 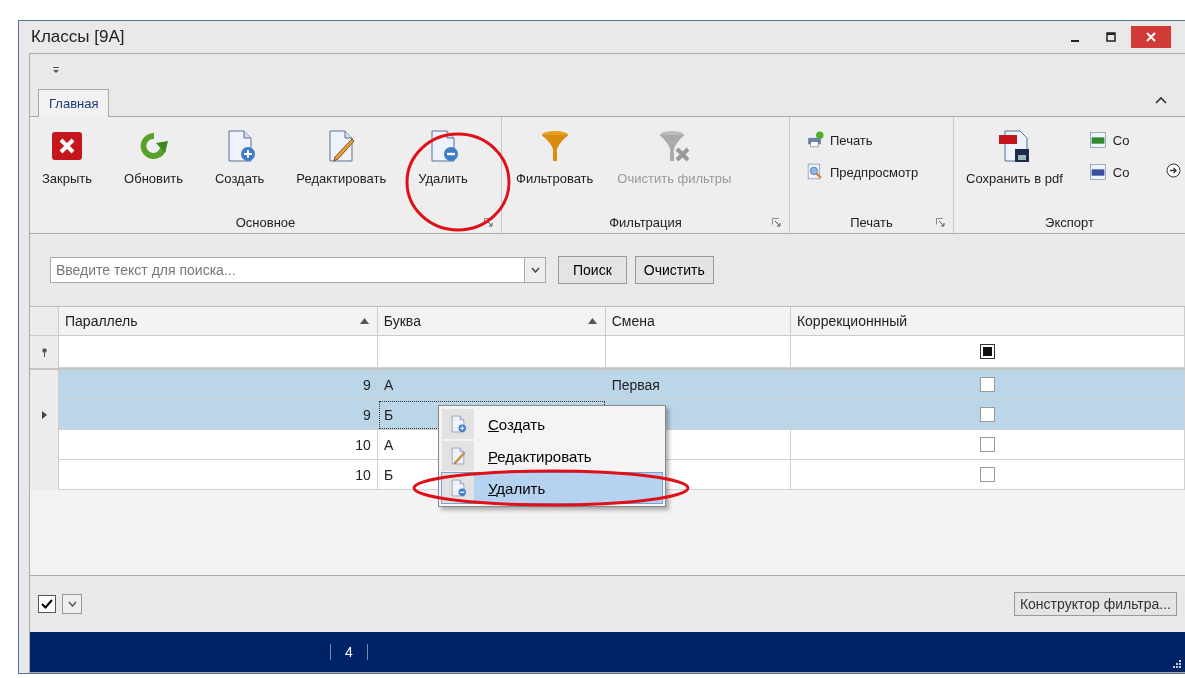 What do you see at coordinates (698, 321) in the screenshot?
I see `column-header: Смена` at bounding box center [698, 321].